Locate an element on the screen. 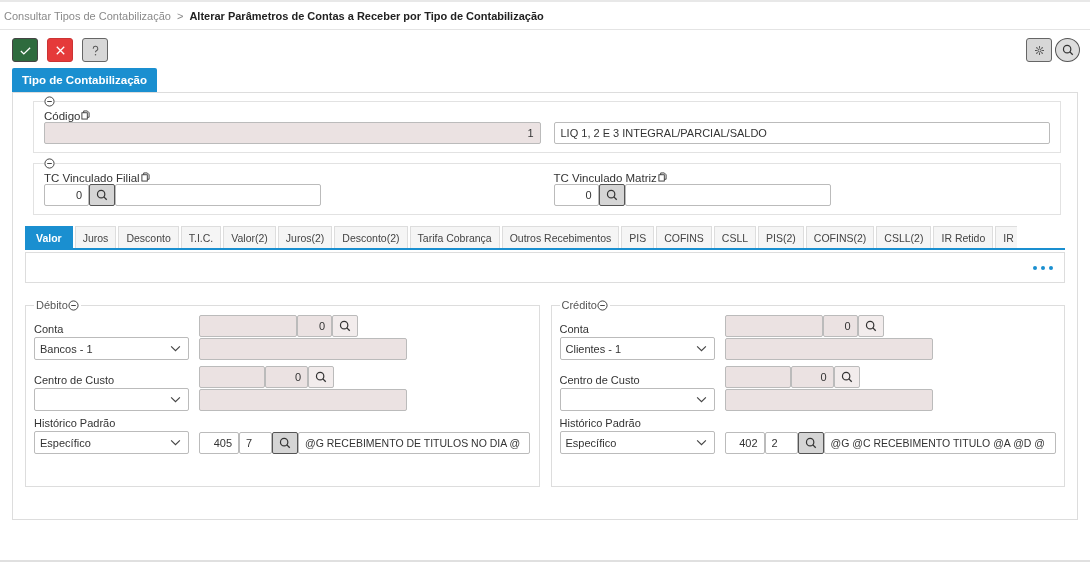  settings-icon is located at coordinates (1039, 50).